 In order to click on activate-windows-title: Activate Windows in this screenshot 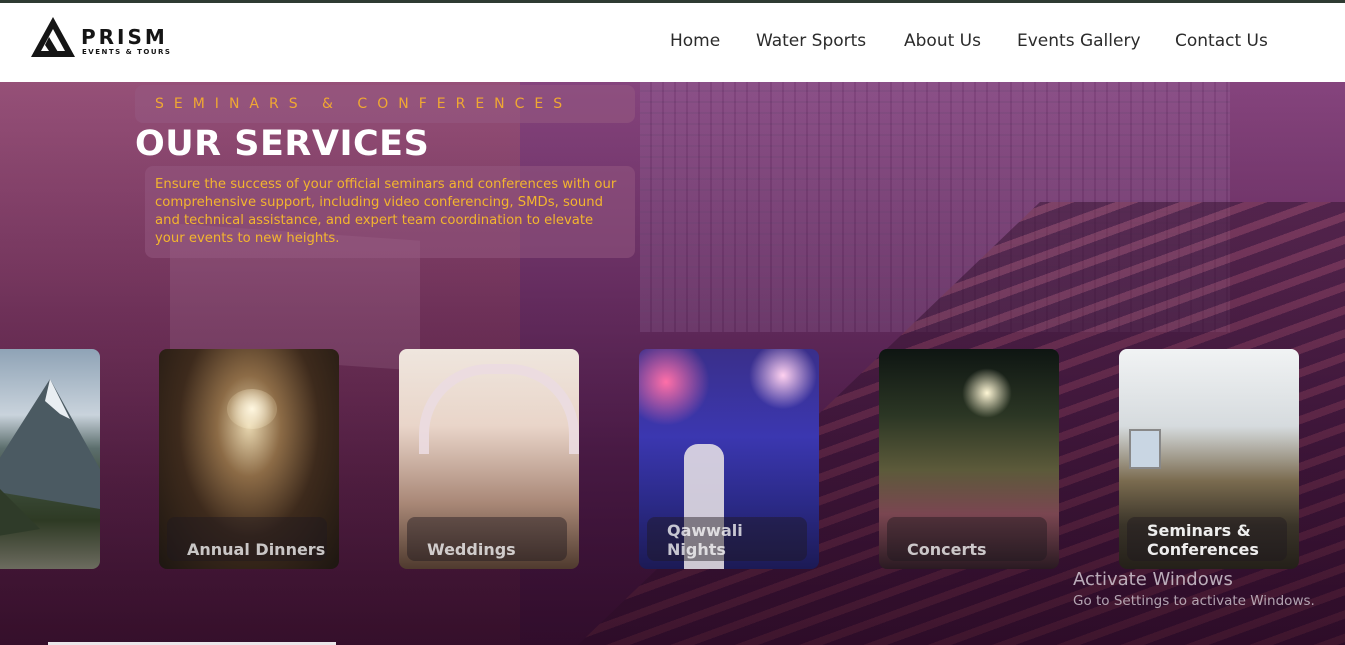, I will do `click(1153, 579)`.